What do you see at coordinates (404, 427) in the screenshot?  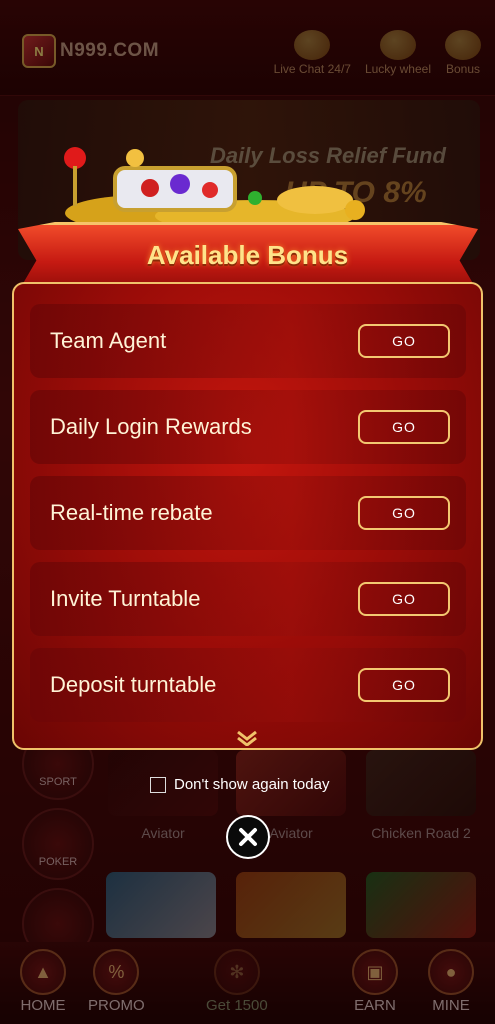 I see `go-button-daily-login: GO` at bounding box center [404, 427].